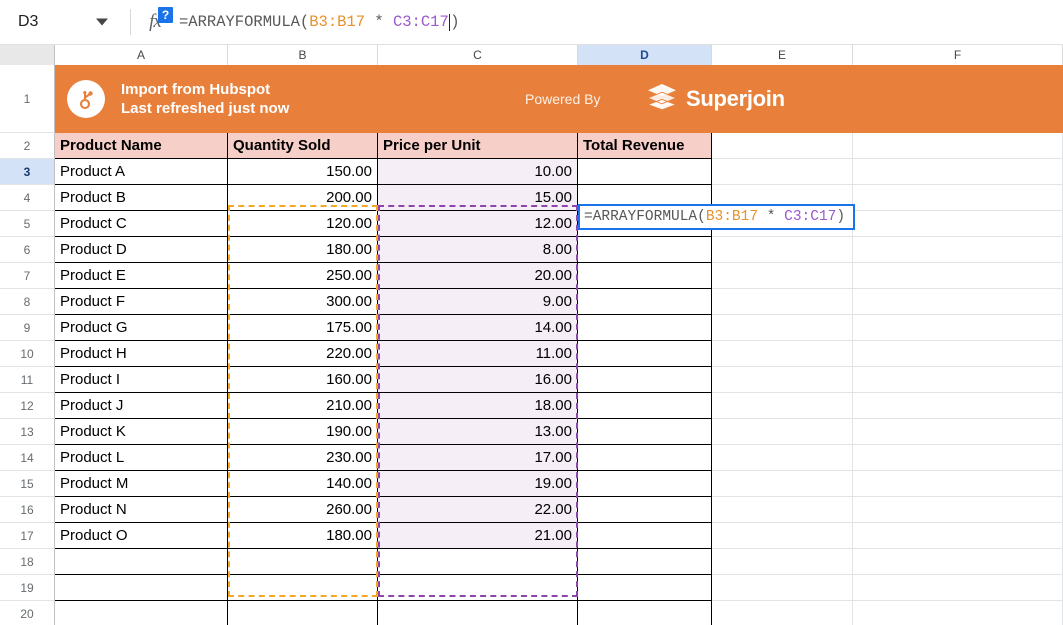 The image size is (1063, 625). I want to click on chevron-down-icon, so click(102, 22).